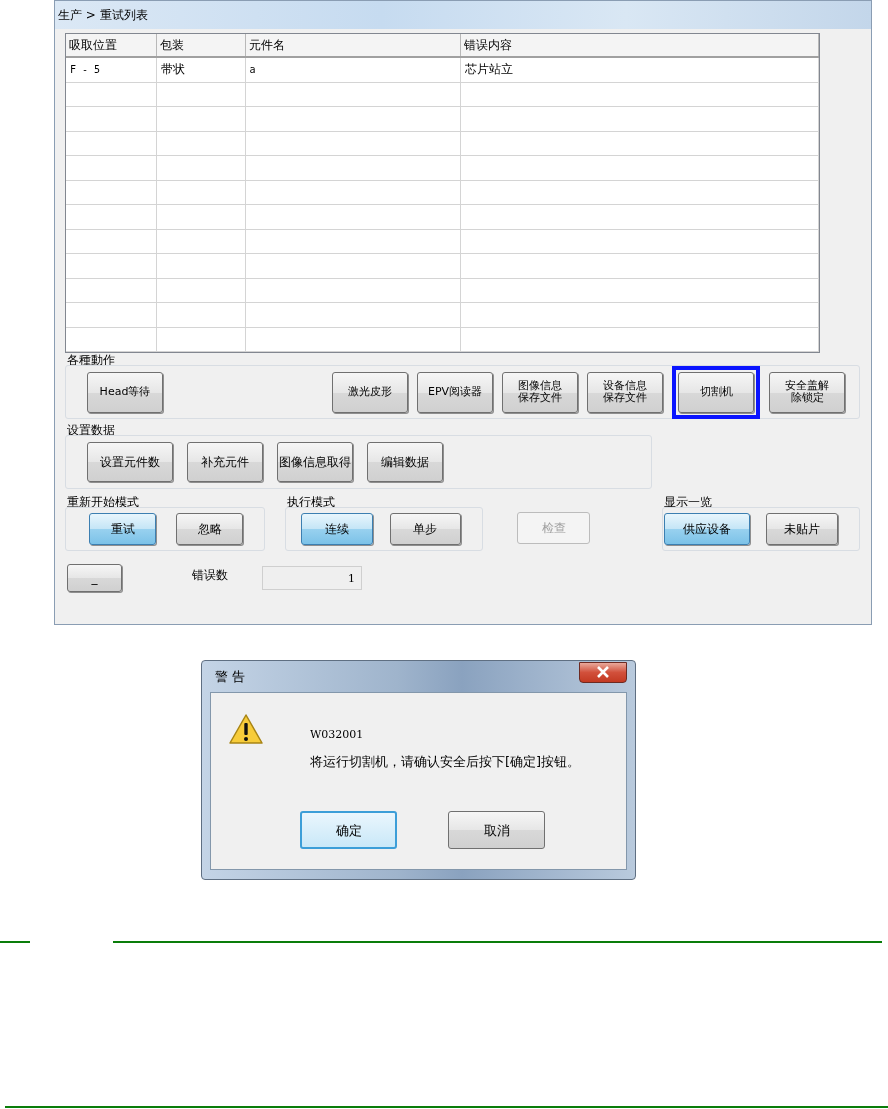 The width and height of the screenshot is (888, 1109). Describe the element at coordinates (337, 529) in the screenshot. I see `mode-button: 连续` at that location.